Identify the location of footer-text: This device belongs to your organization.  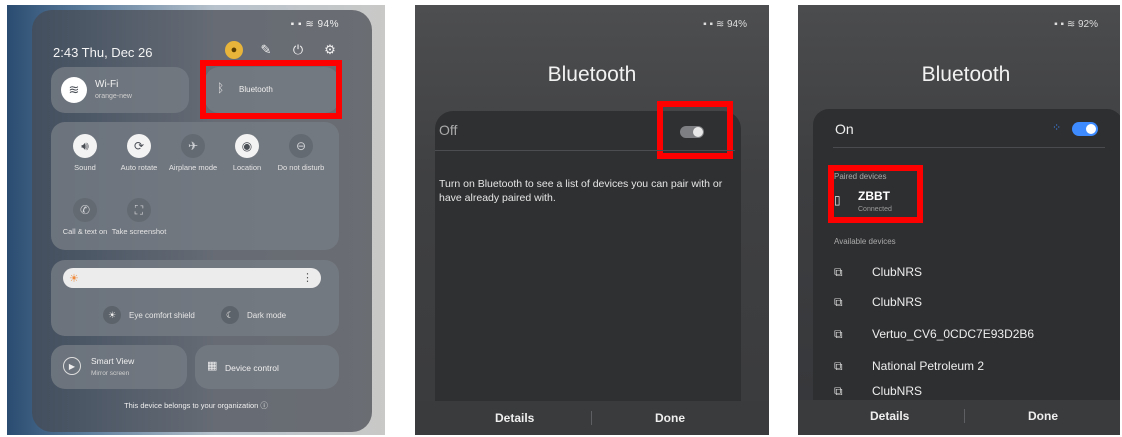
(191, 405).